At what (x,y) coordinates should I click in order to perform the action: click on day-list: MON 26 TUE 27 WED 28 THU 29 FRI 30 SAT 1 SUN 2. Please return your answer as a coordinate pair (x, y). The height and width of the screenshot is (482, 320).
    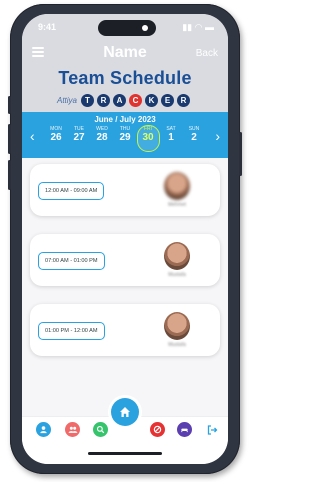
    Looking at the image, I should click on (125, 139).